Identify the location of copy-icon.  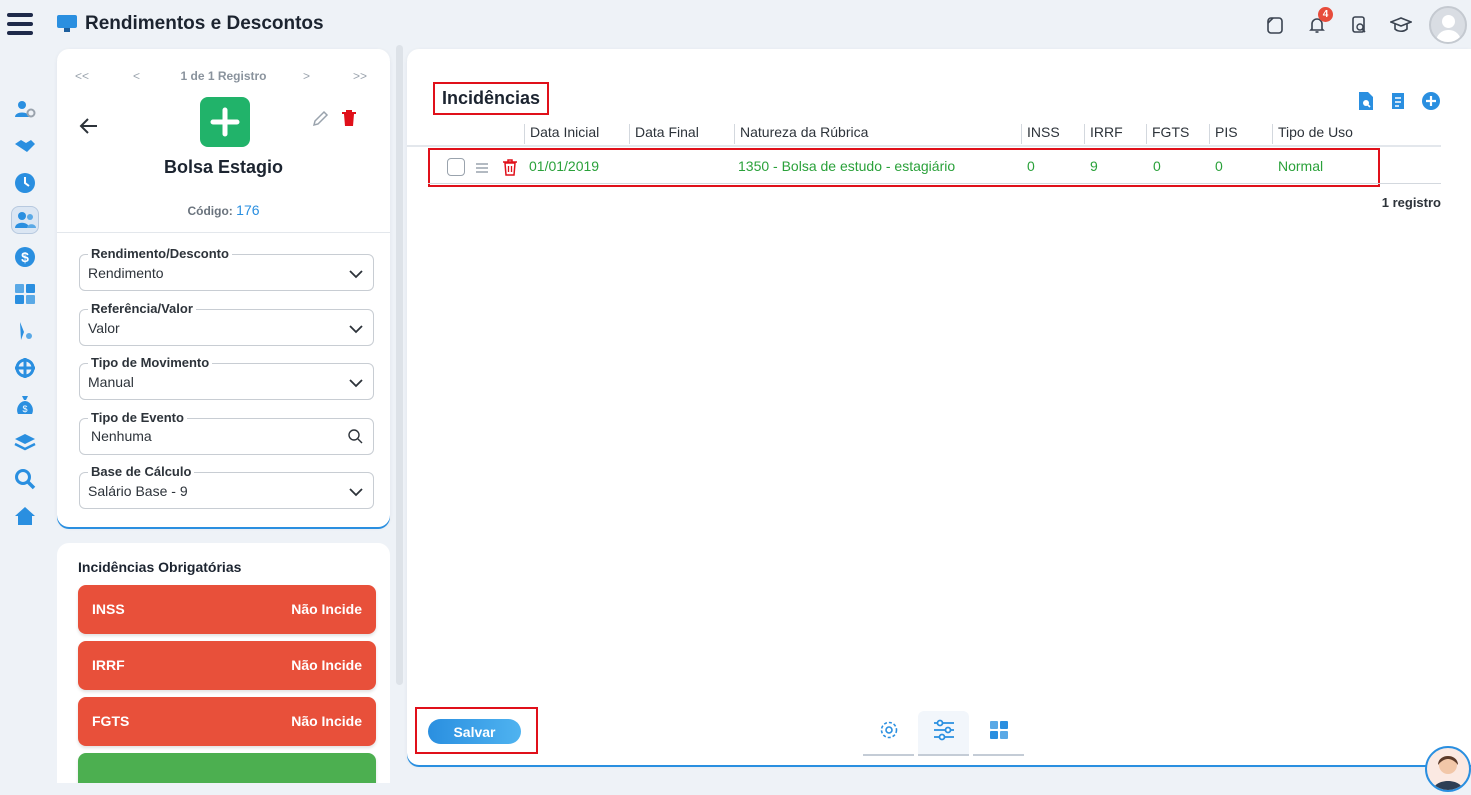
(1275, 25).